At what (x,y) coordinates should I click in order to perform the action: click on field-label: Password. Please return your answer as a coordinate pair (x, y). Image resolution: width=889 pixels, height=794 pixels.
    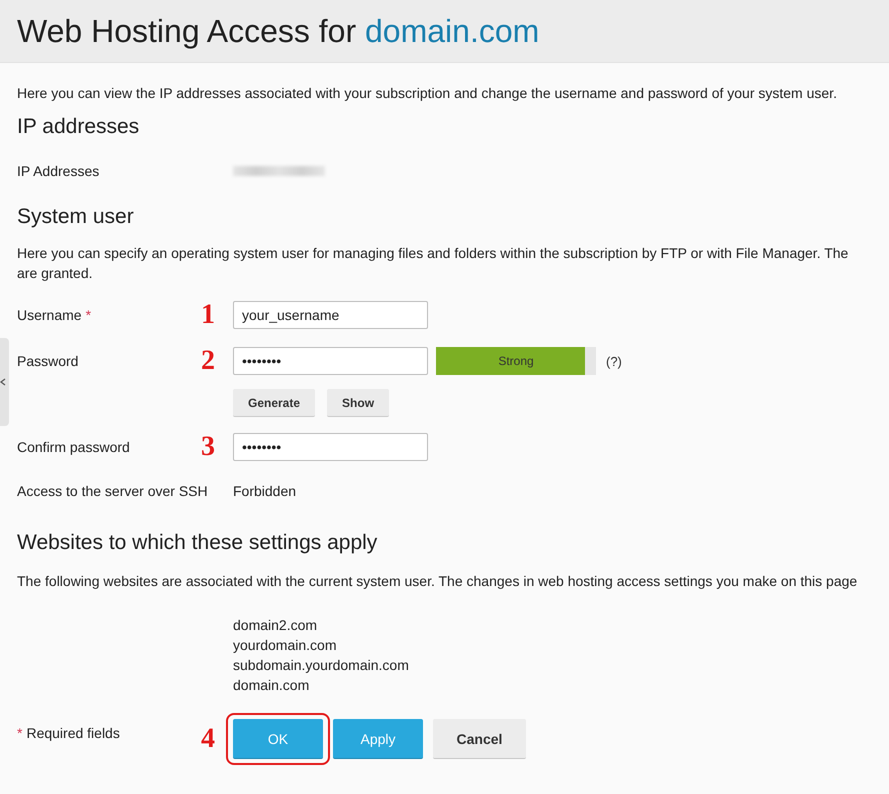
    Looking at the image, I should click on (47, 361).